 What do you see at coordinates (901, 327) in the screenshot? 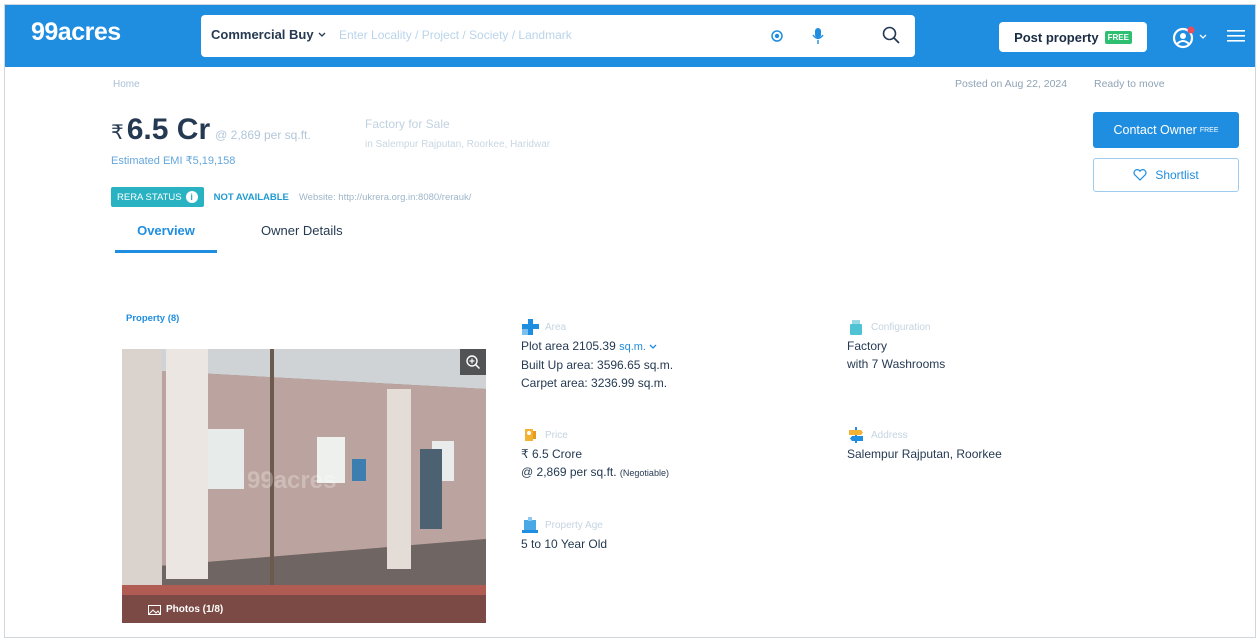
I see `configuration-label: Configuration` at bounding box center [901, 327].